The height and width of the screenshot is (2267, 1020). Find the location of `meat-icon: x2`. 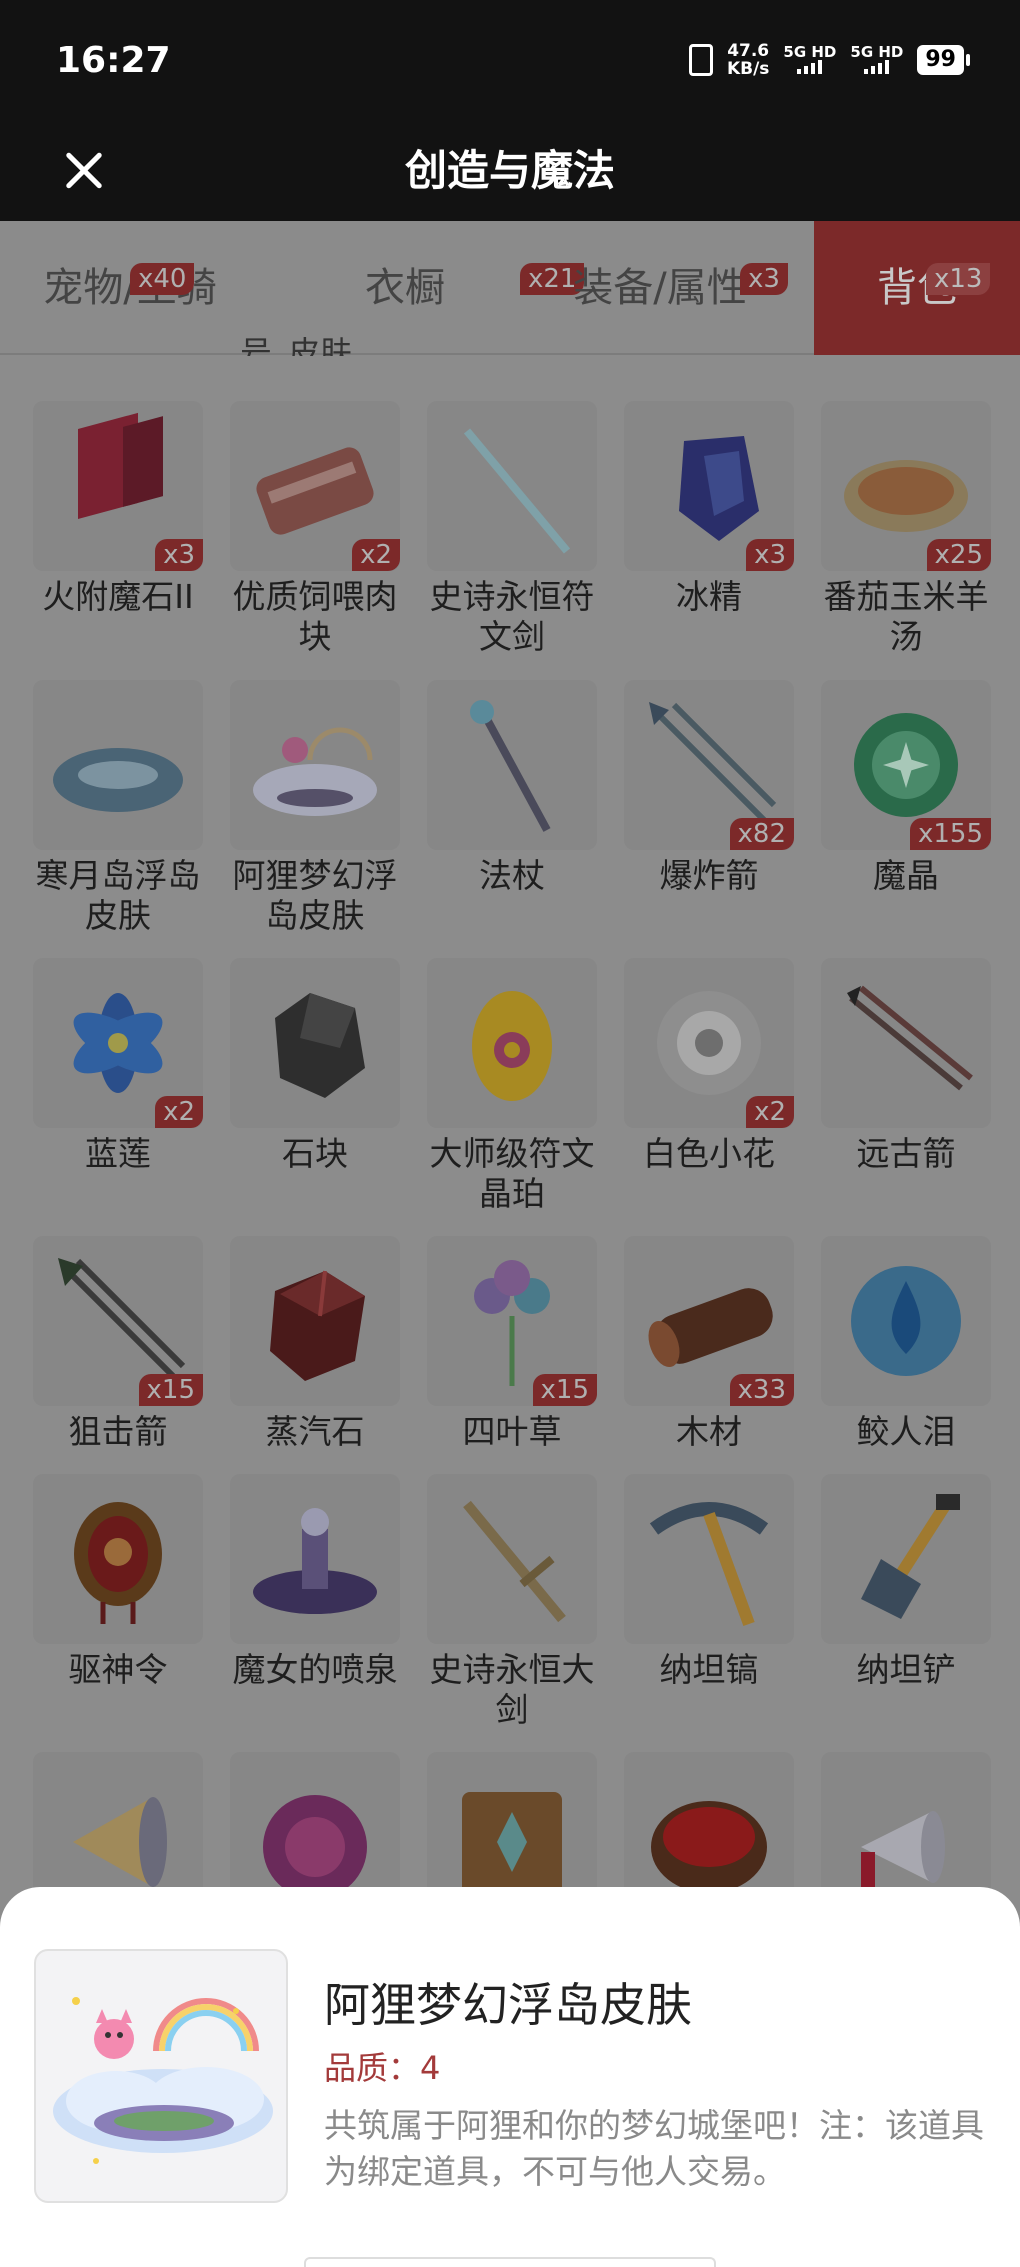

meat-icon: x2 is located at coordinates (315, 486).